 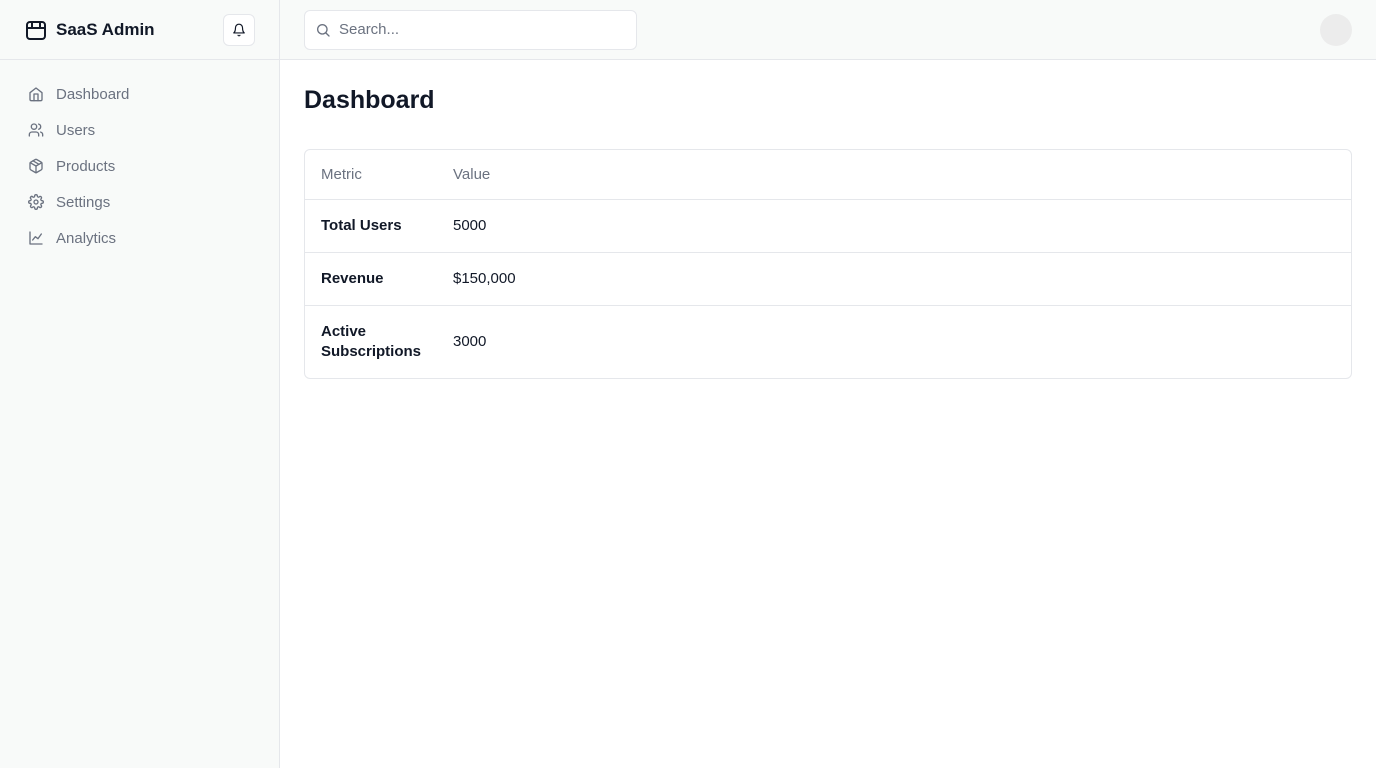 I want to click on sidebar-item-label: Users, so click(x=76, y=130).